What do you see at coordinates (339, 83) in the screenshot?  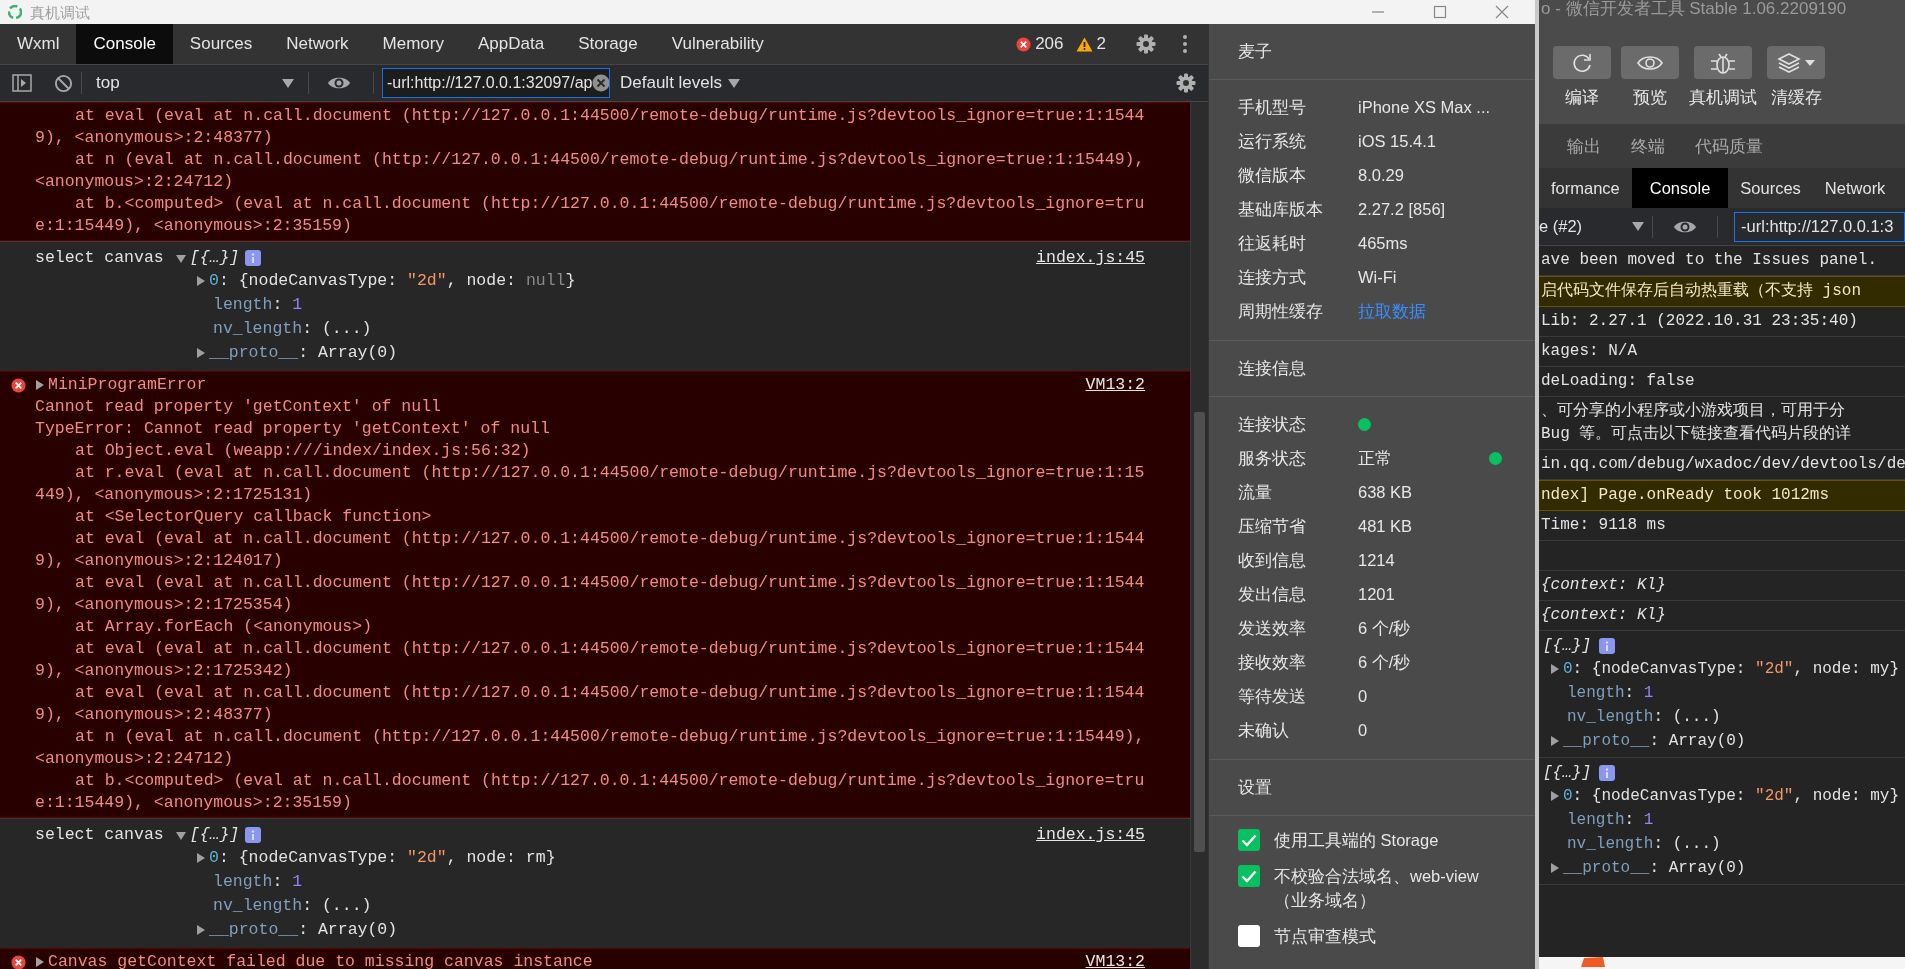 I see `eye-icon` at bounding box center [339, 83].